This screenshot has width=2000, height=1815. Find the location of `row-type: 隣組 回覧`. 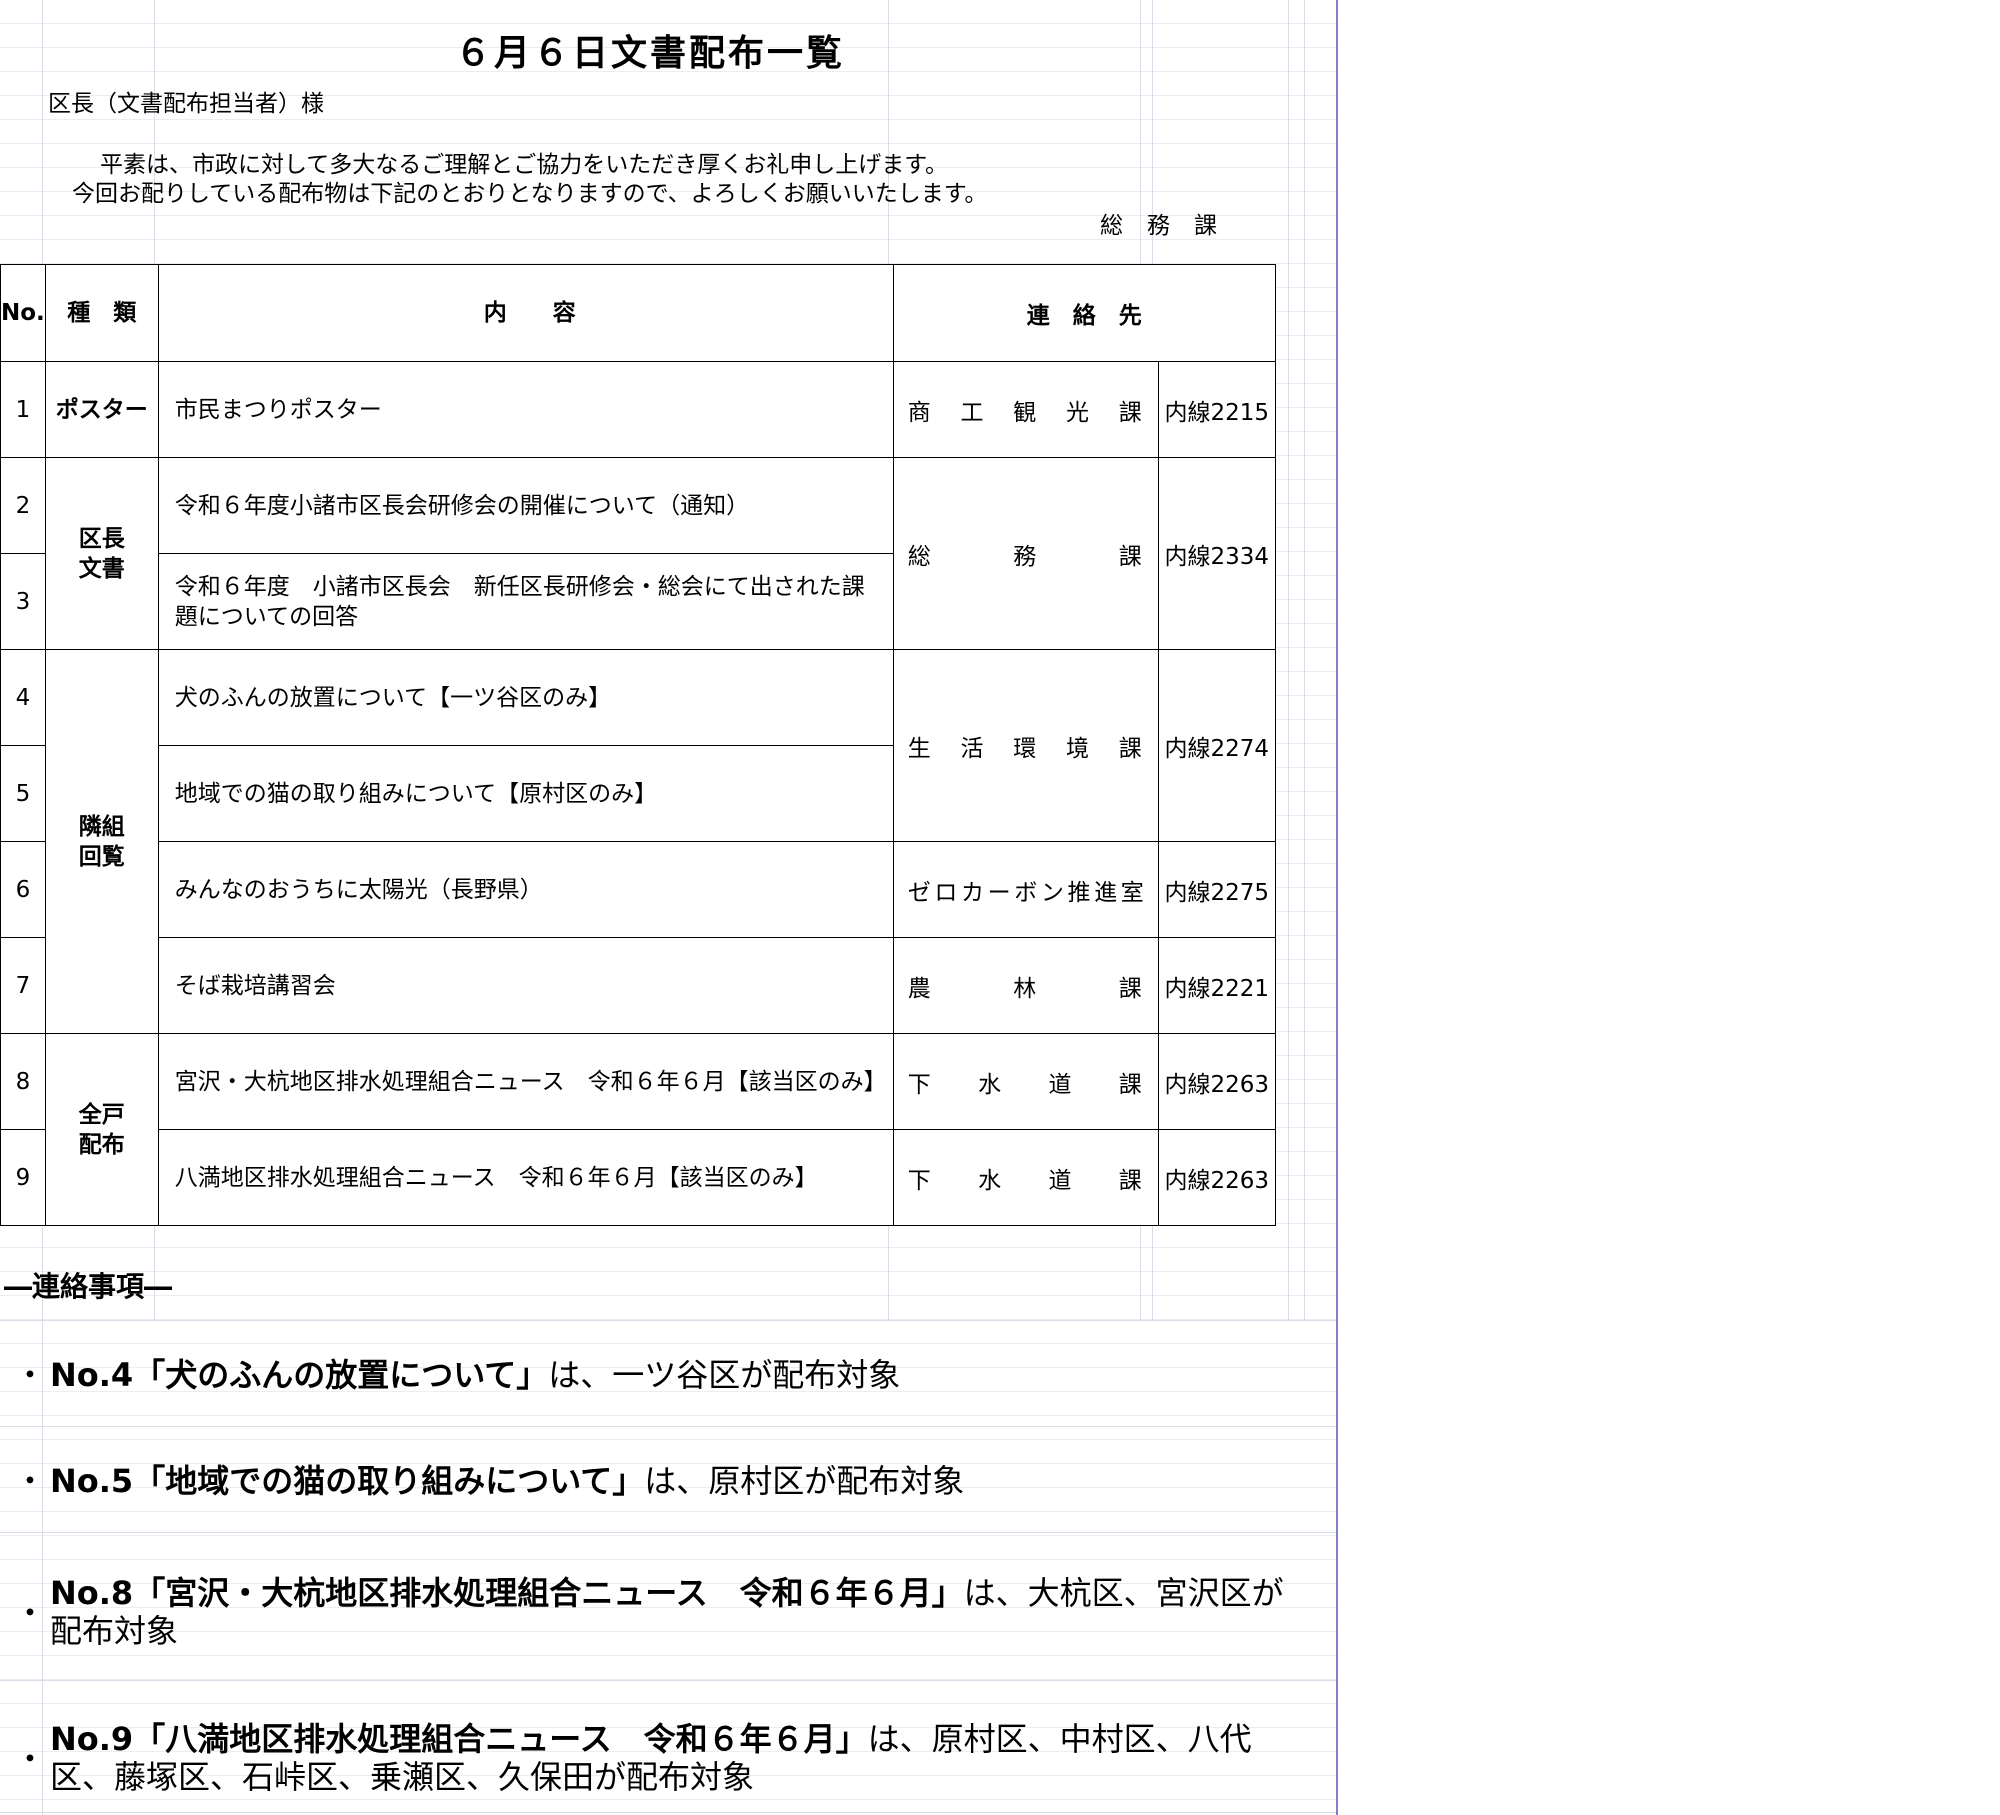

row-type: 隣組 回覧 is located at coordinates (101, 841).